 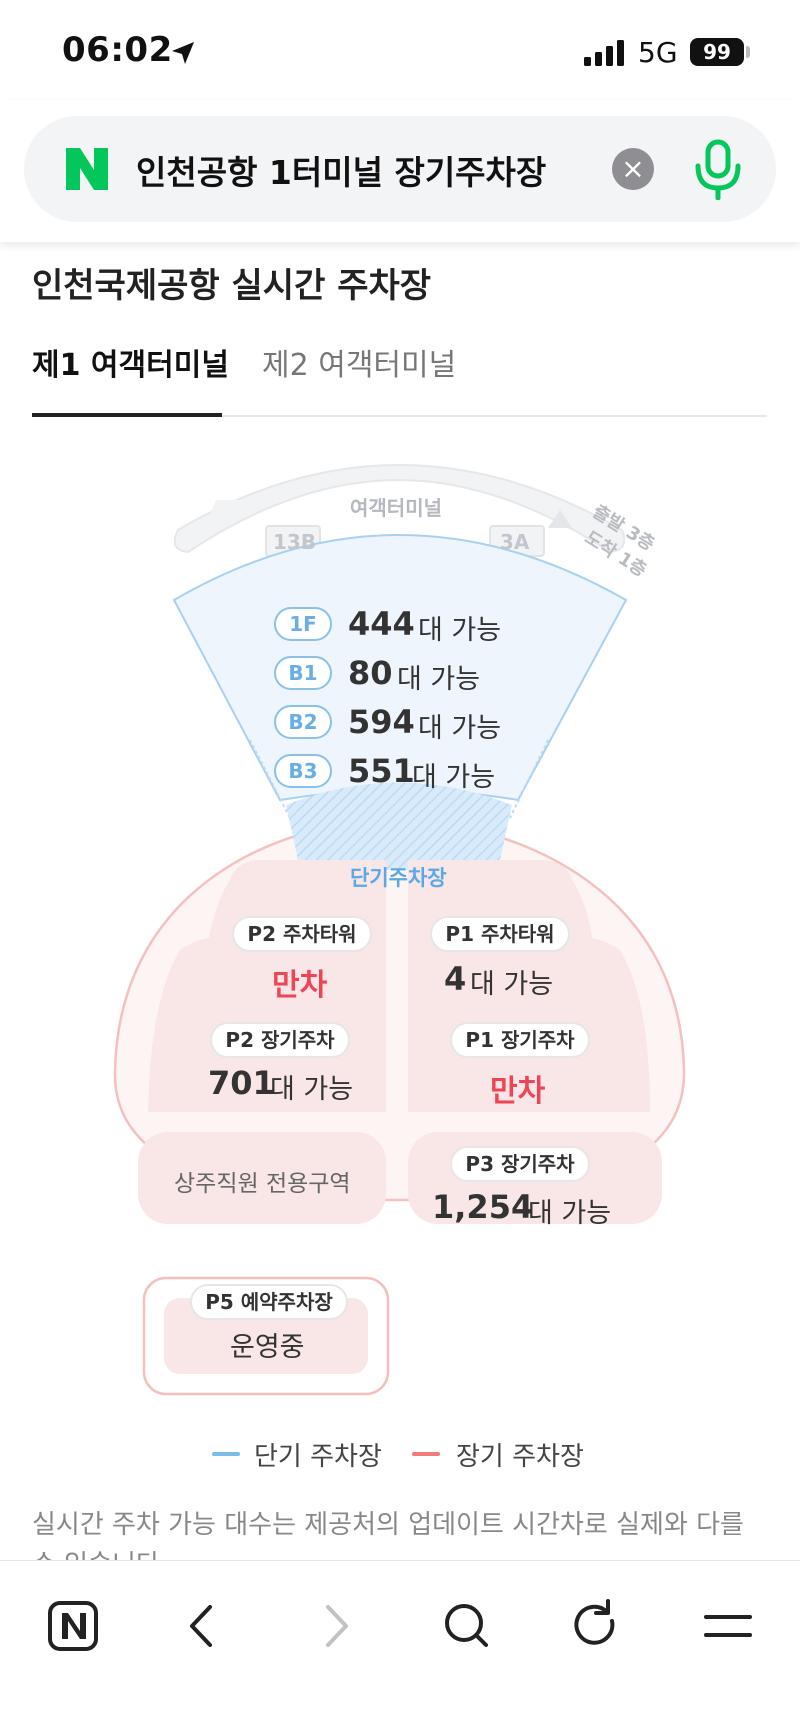 What do you see at coordinates (466, 1626) in the screenshot?
I see `search-icon` at bounding box center [466, 1626].